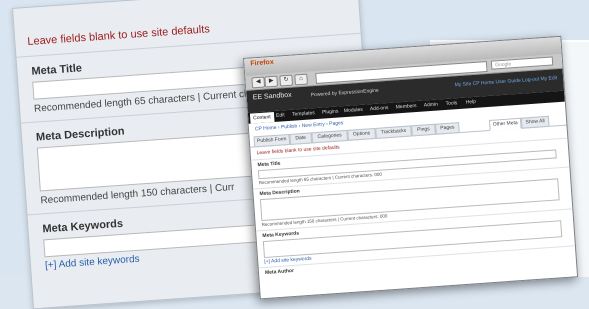 Image resolution: width=589 pixels, height=309 pixels. I want to click on tab-publish-form: Publish Form, so click(272, 140).